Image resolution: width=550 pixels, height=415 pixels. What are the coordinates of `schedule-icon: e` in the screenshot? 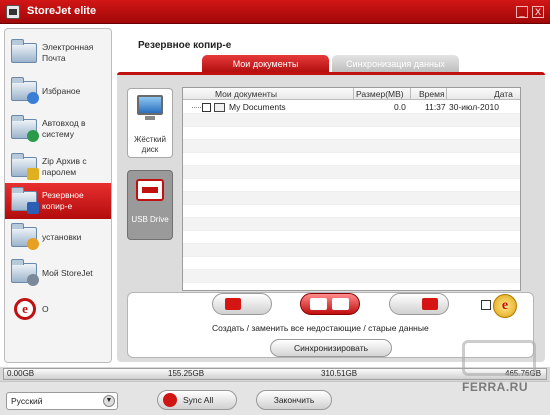 It's located at (505, 306).